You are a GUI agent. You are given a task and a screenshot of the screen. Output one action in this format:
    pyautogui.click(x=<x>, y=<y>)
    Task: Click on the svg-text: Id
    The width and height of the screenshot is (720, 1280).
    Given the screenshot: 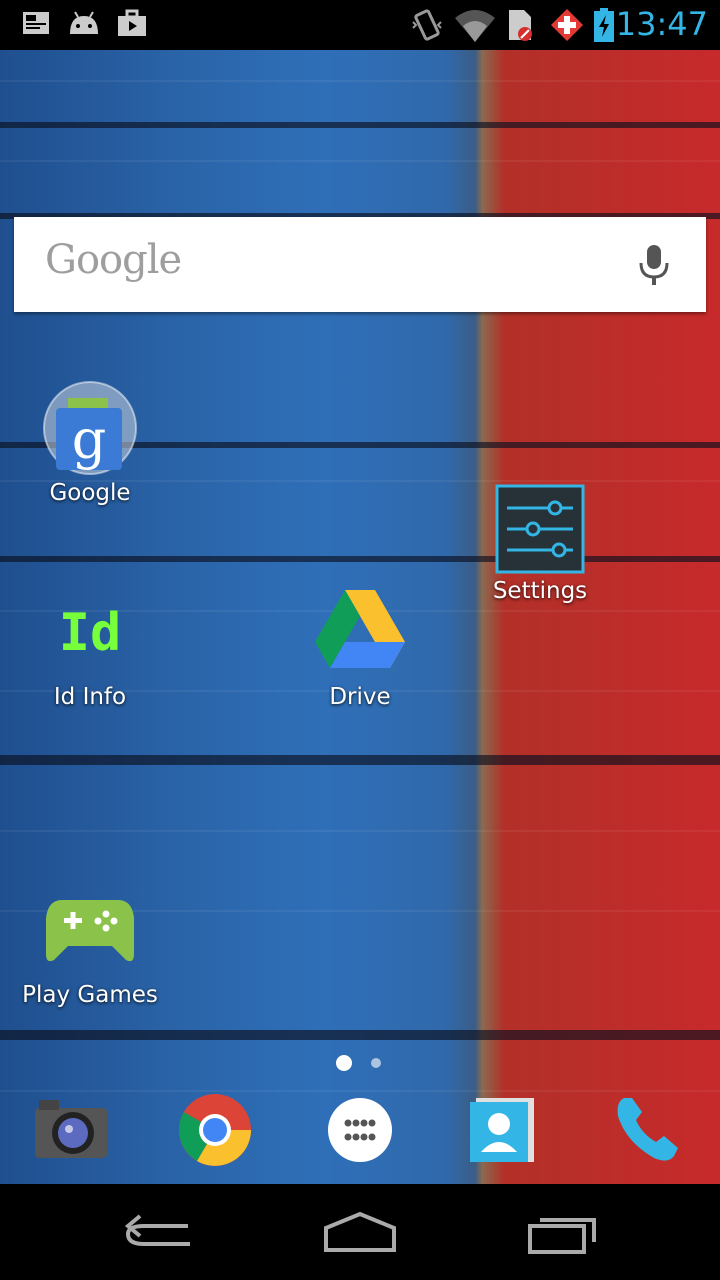 What is the action you would take?
    pyautogui.click(x=90, y=633)
    